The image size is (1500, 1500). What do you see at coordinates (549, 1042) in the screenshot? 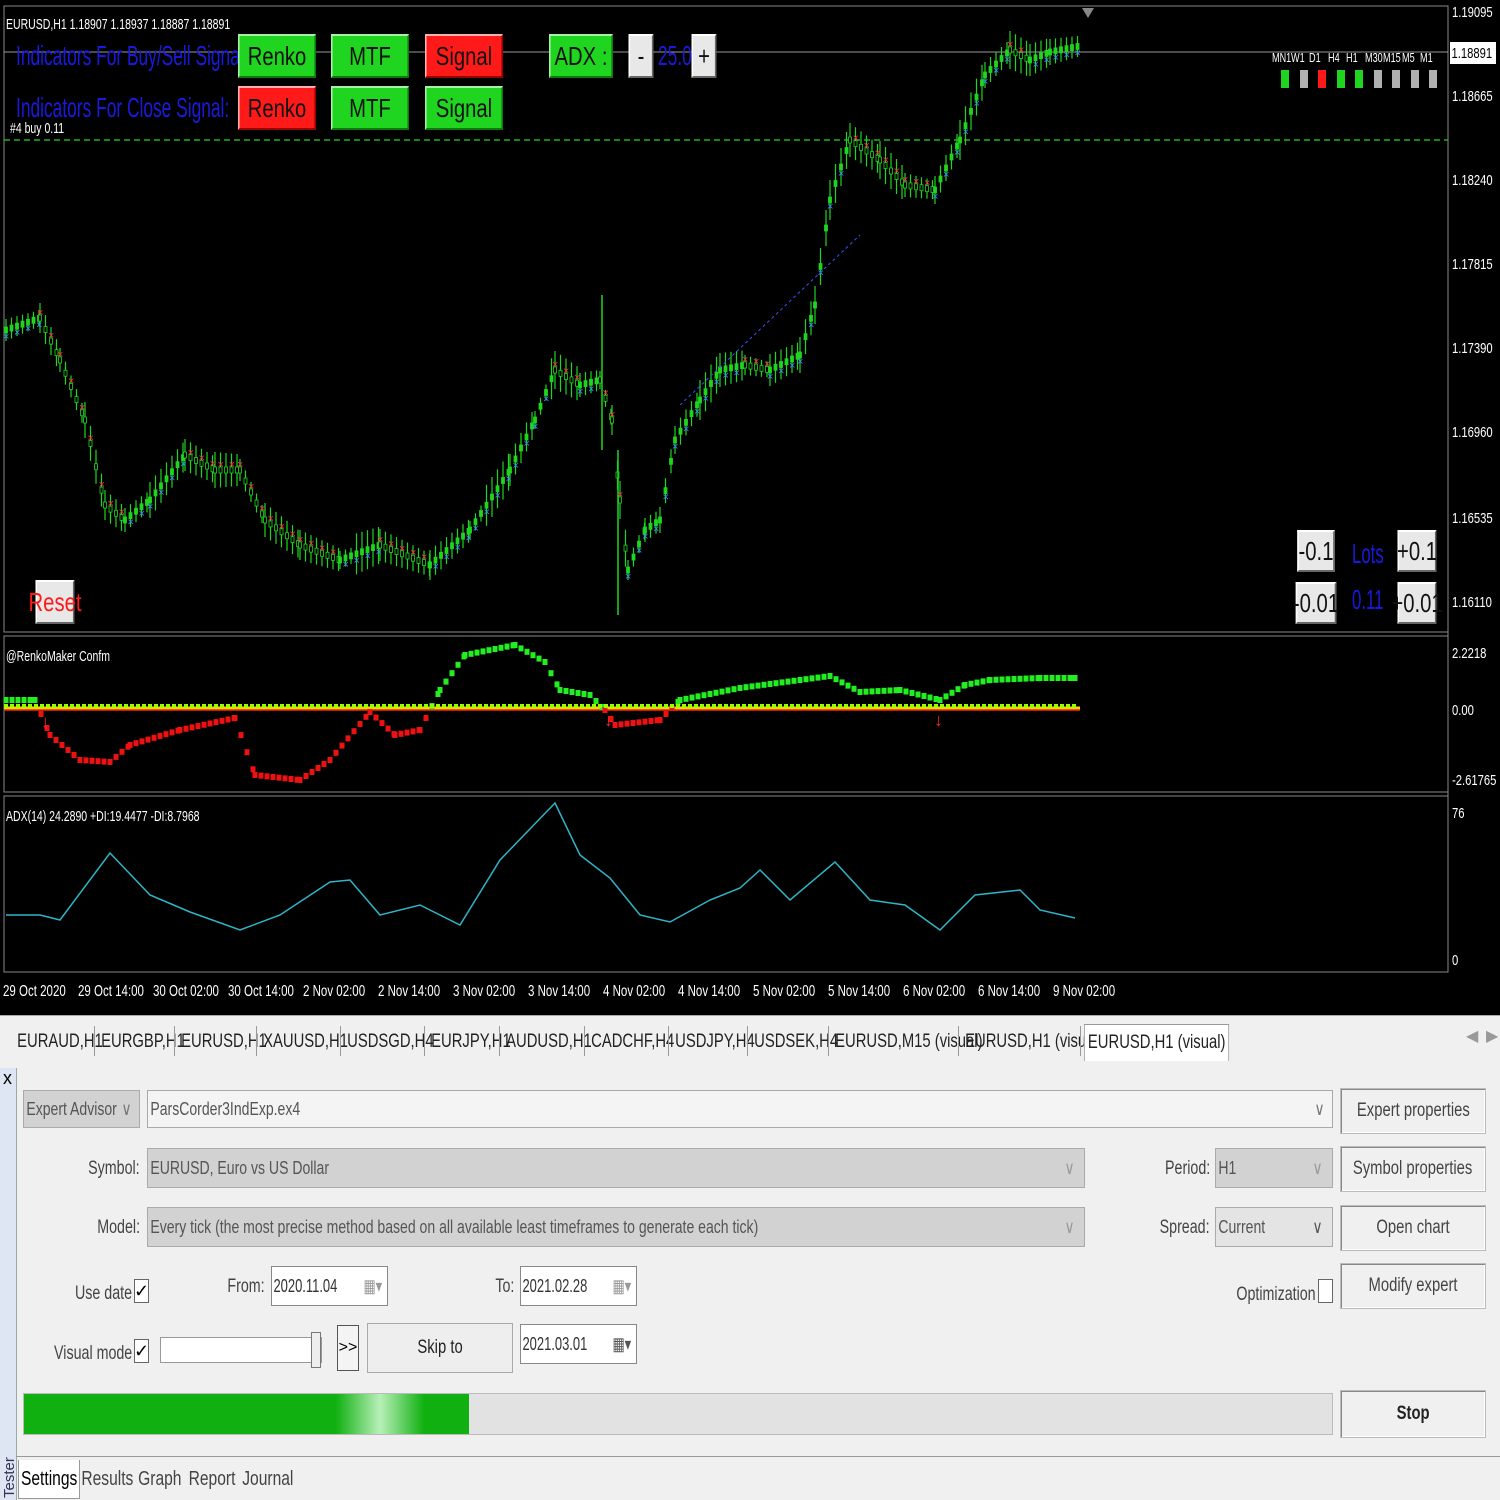
I see `chart-tab: AUDUSD,H1` at bounding box center [549, 1042].